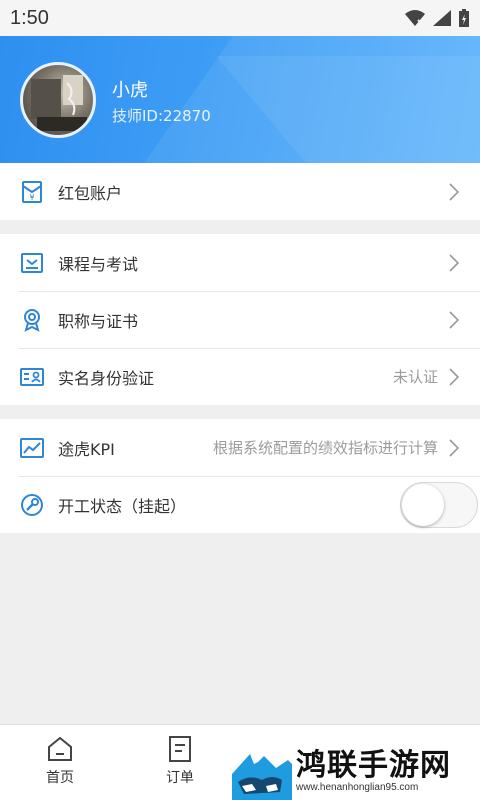 The height and width of the screenshot is (800, 480). I want to click on menu-item-label: 课程与考试, so click(98, 264).